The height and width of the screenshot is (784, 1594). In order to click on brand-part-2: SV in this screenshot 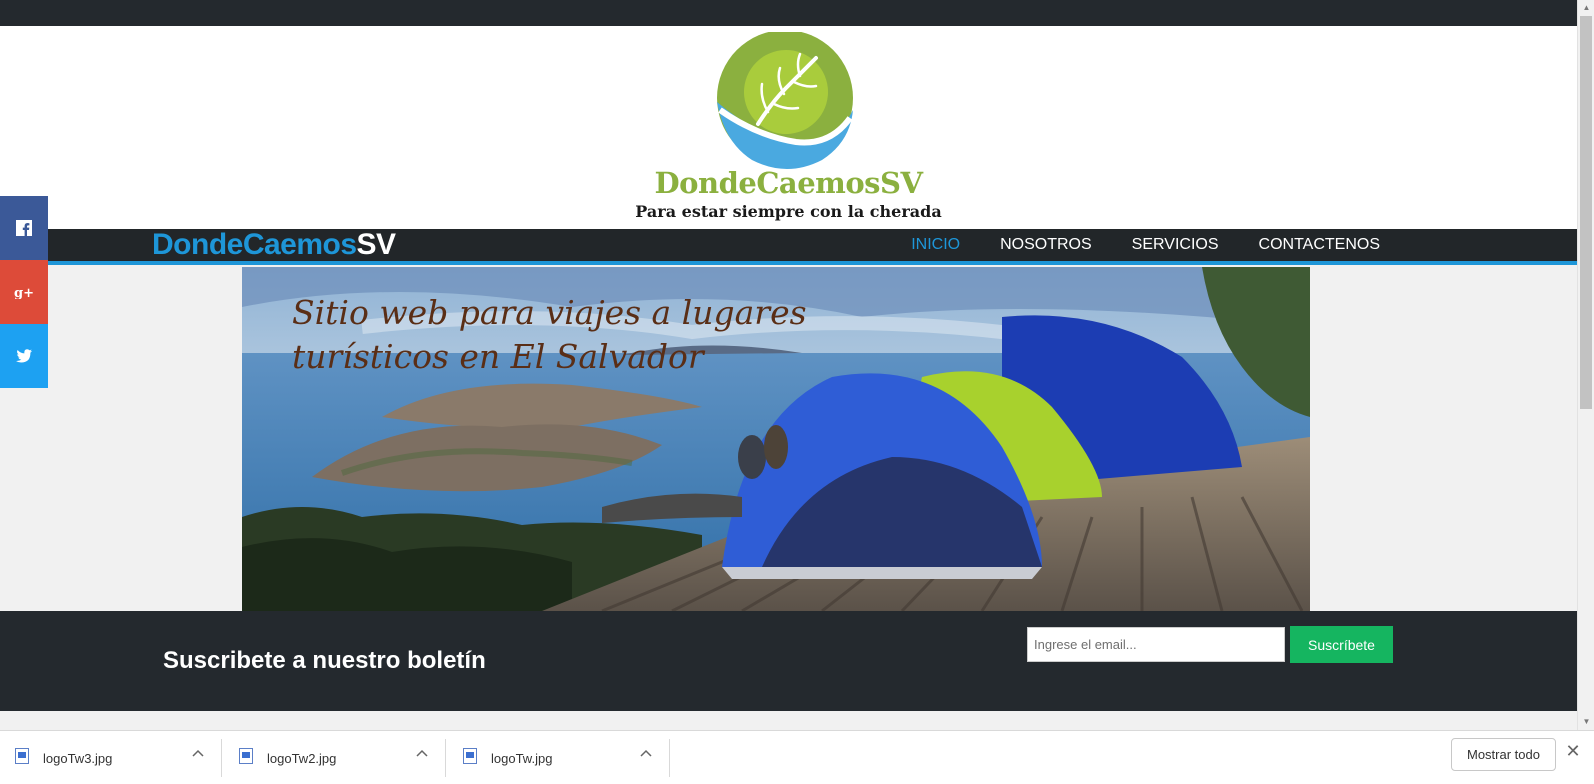, I will do `click(376, 244)`.